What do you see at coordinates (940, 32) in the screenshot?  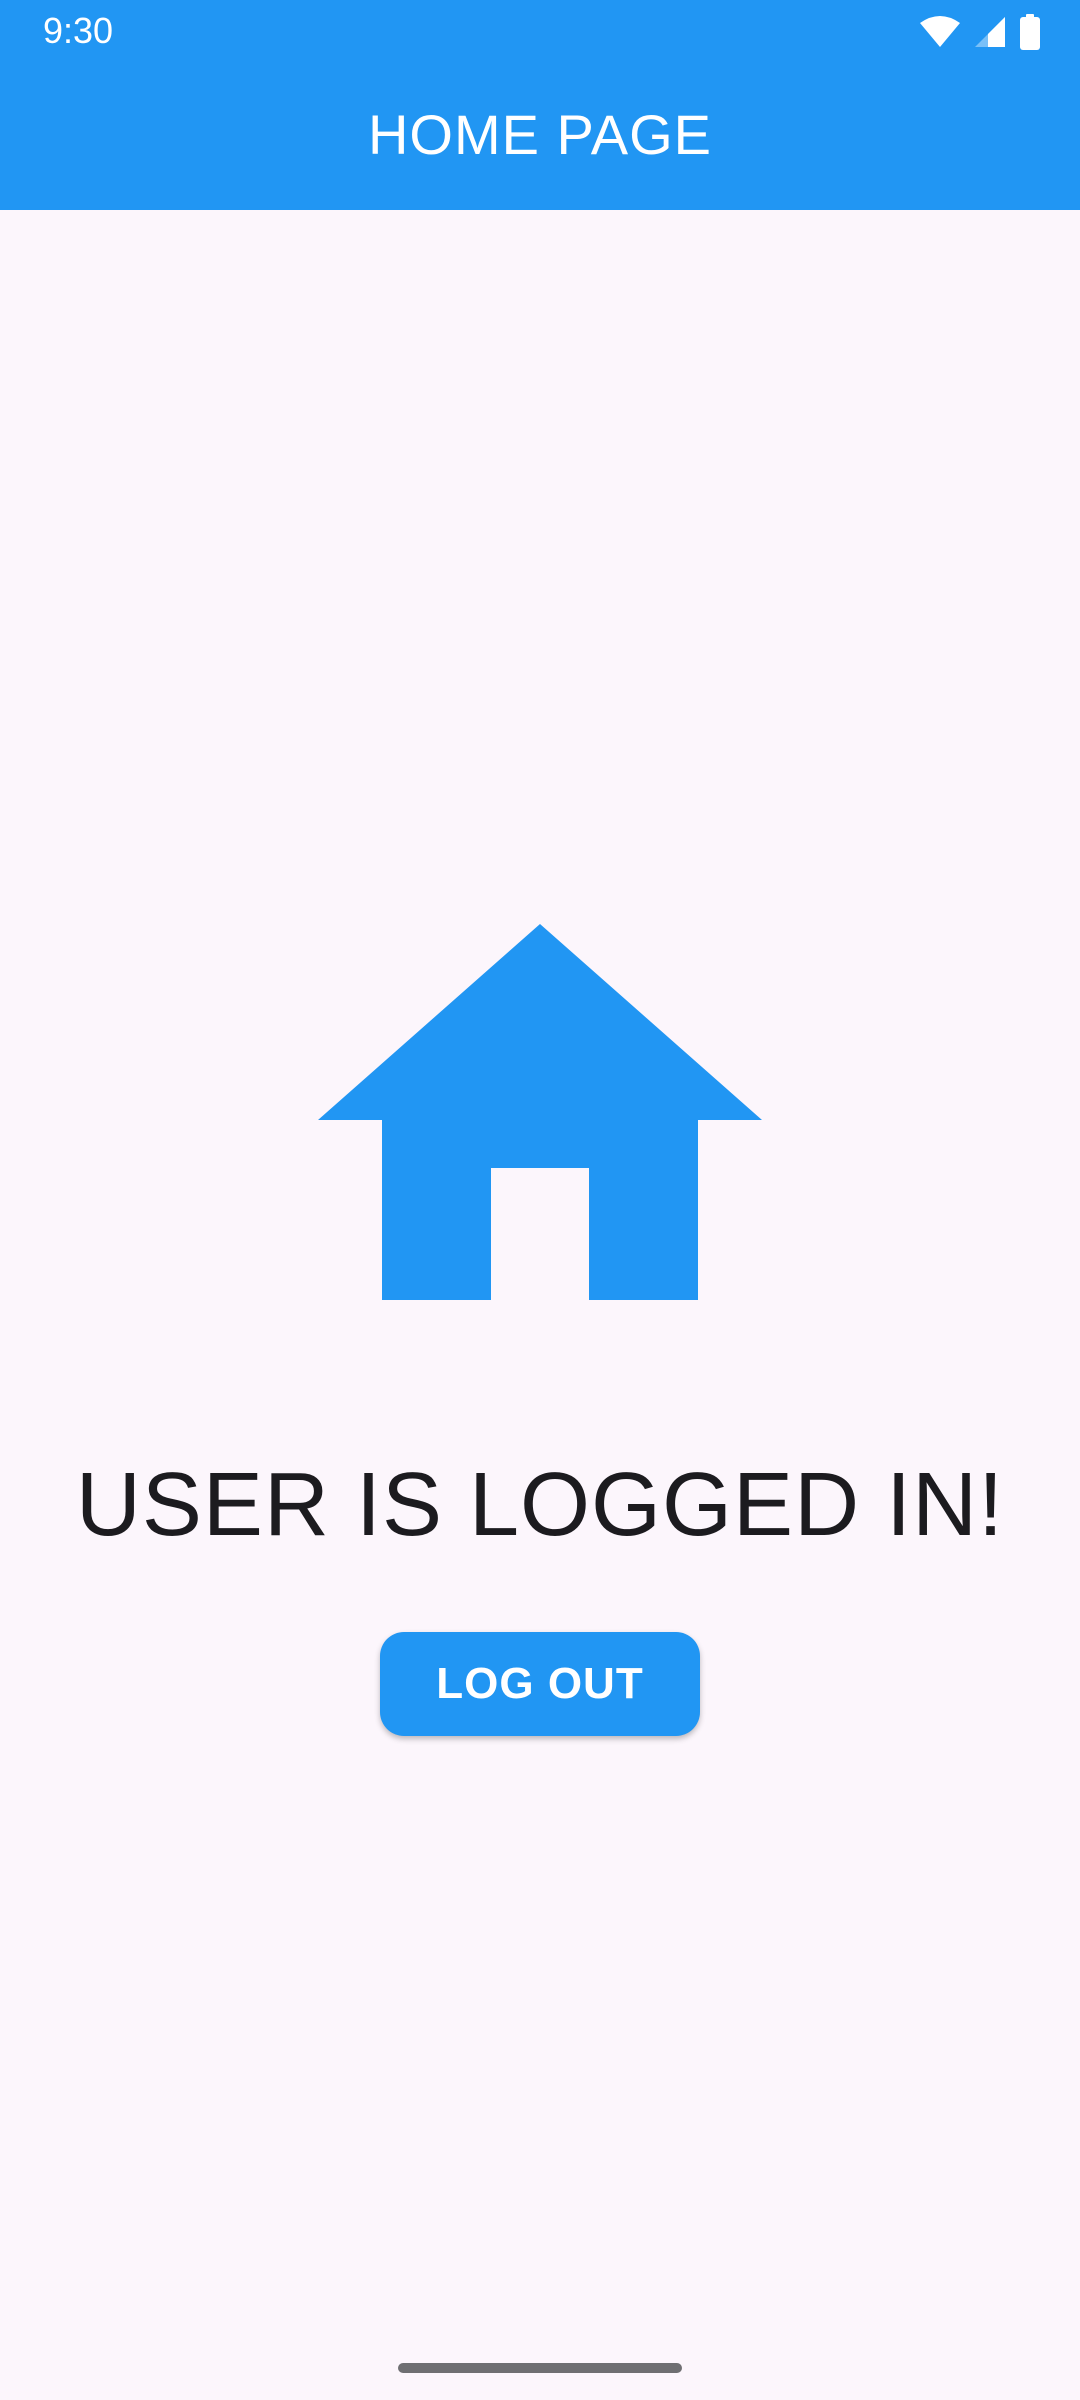 I see `wifi-icon` at bounding box center [940, 32].